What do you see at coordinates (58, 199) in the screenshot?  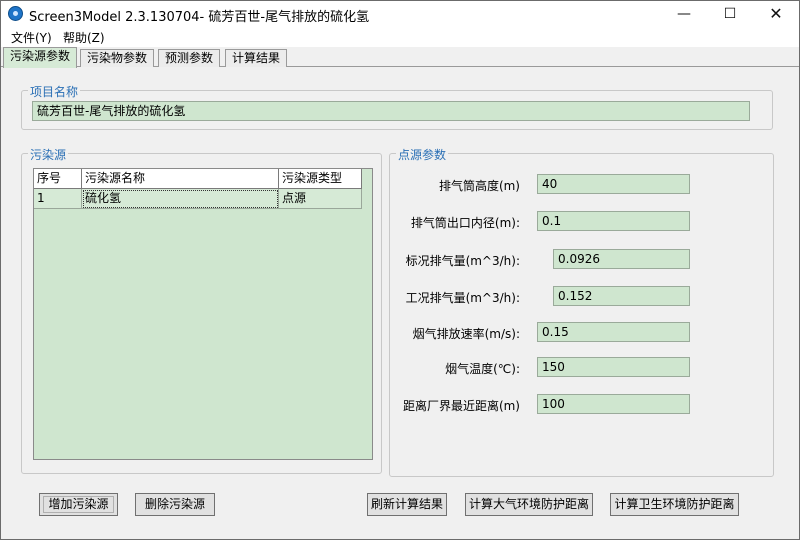 I see `table-cell-index: 1` at bounding box center [58, 199].